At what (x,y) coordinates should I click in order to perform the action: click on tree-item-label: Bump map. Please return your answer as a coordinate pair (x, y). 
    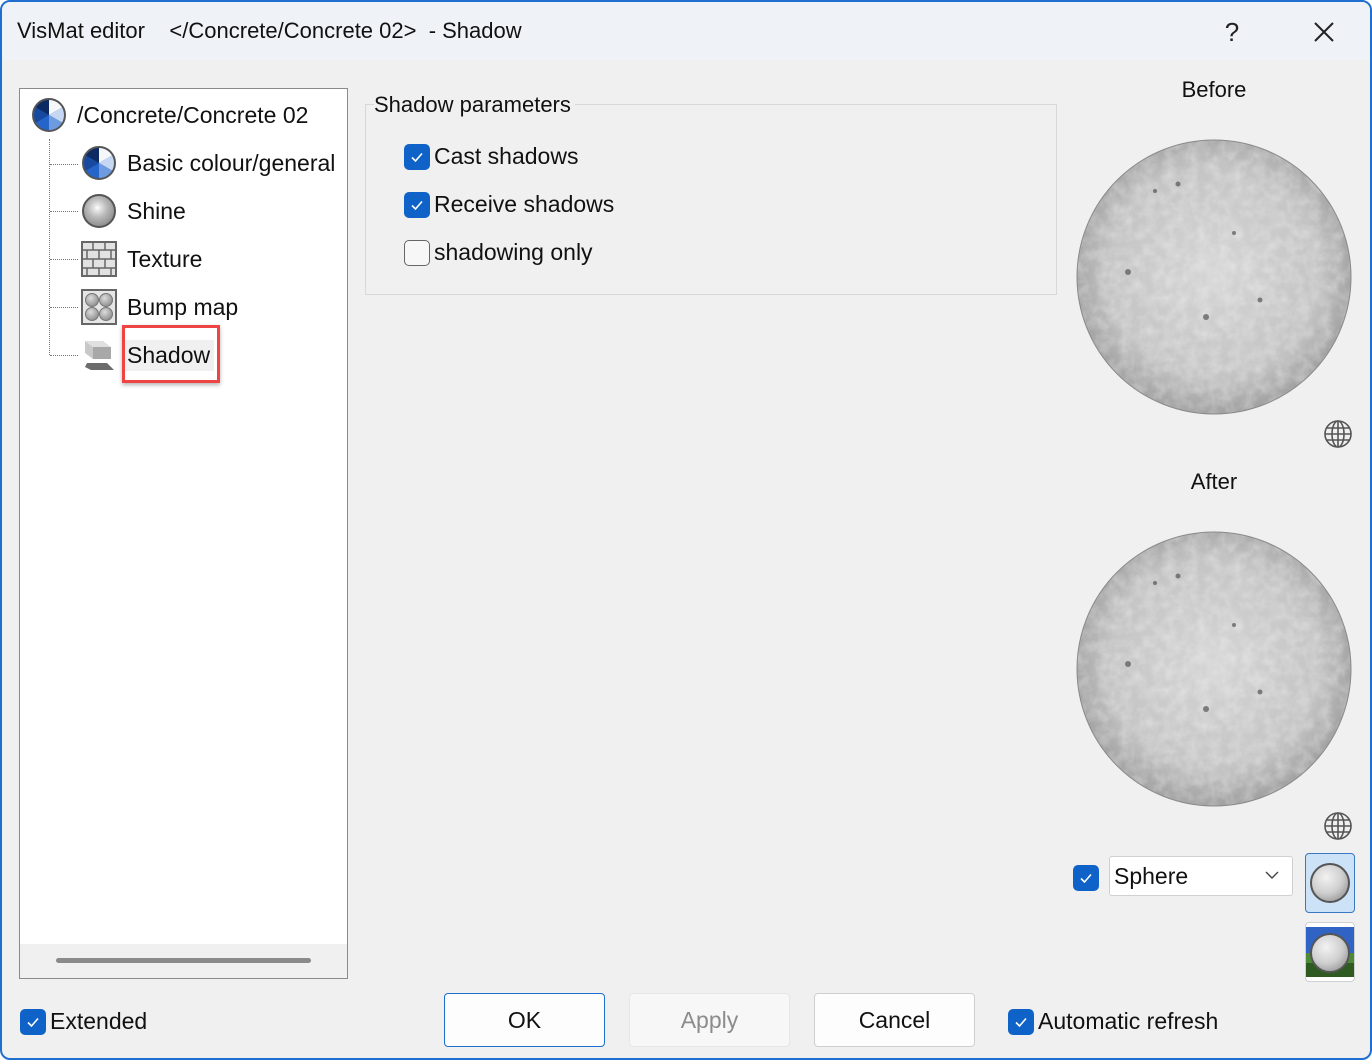
    Looking at the image, I should click on (183, 306).